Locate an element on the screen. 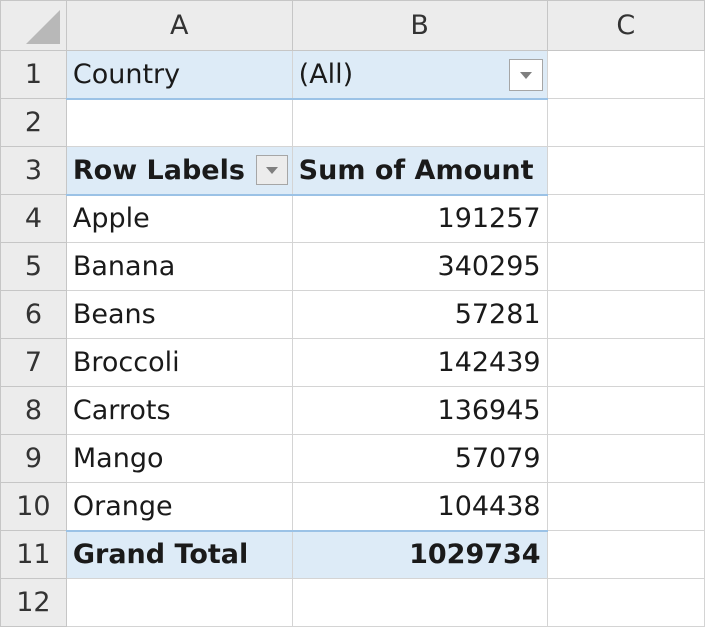 The image size is (705, 641). filter-label-cell: Country is located at coordinates (179, 75).